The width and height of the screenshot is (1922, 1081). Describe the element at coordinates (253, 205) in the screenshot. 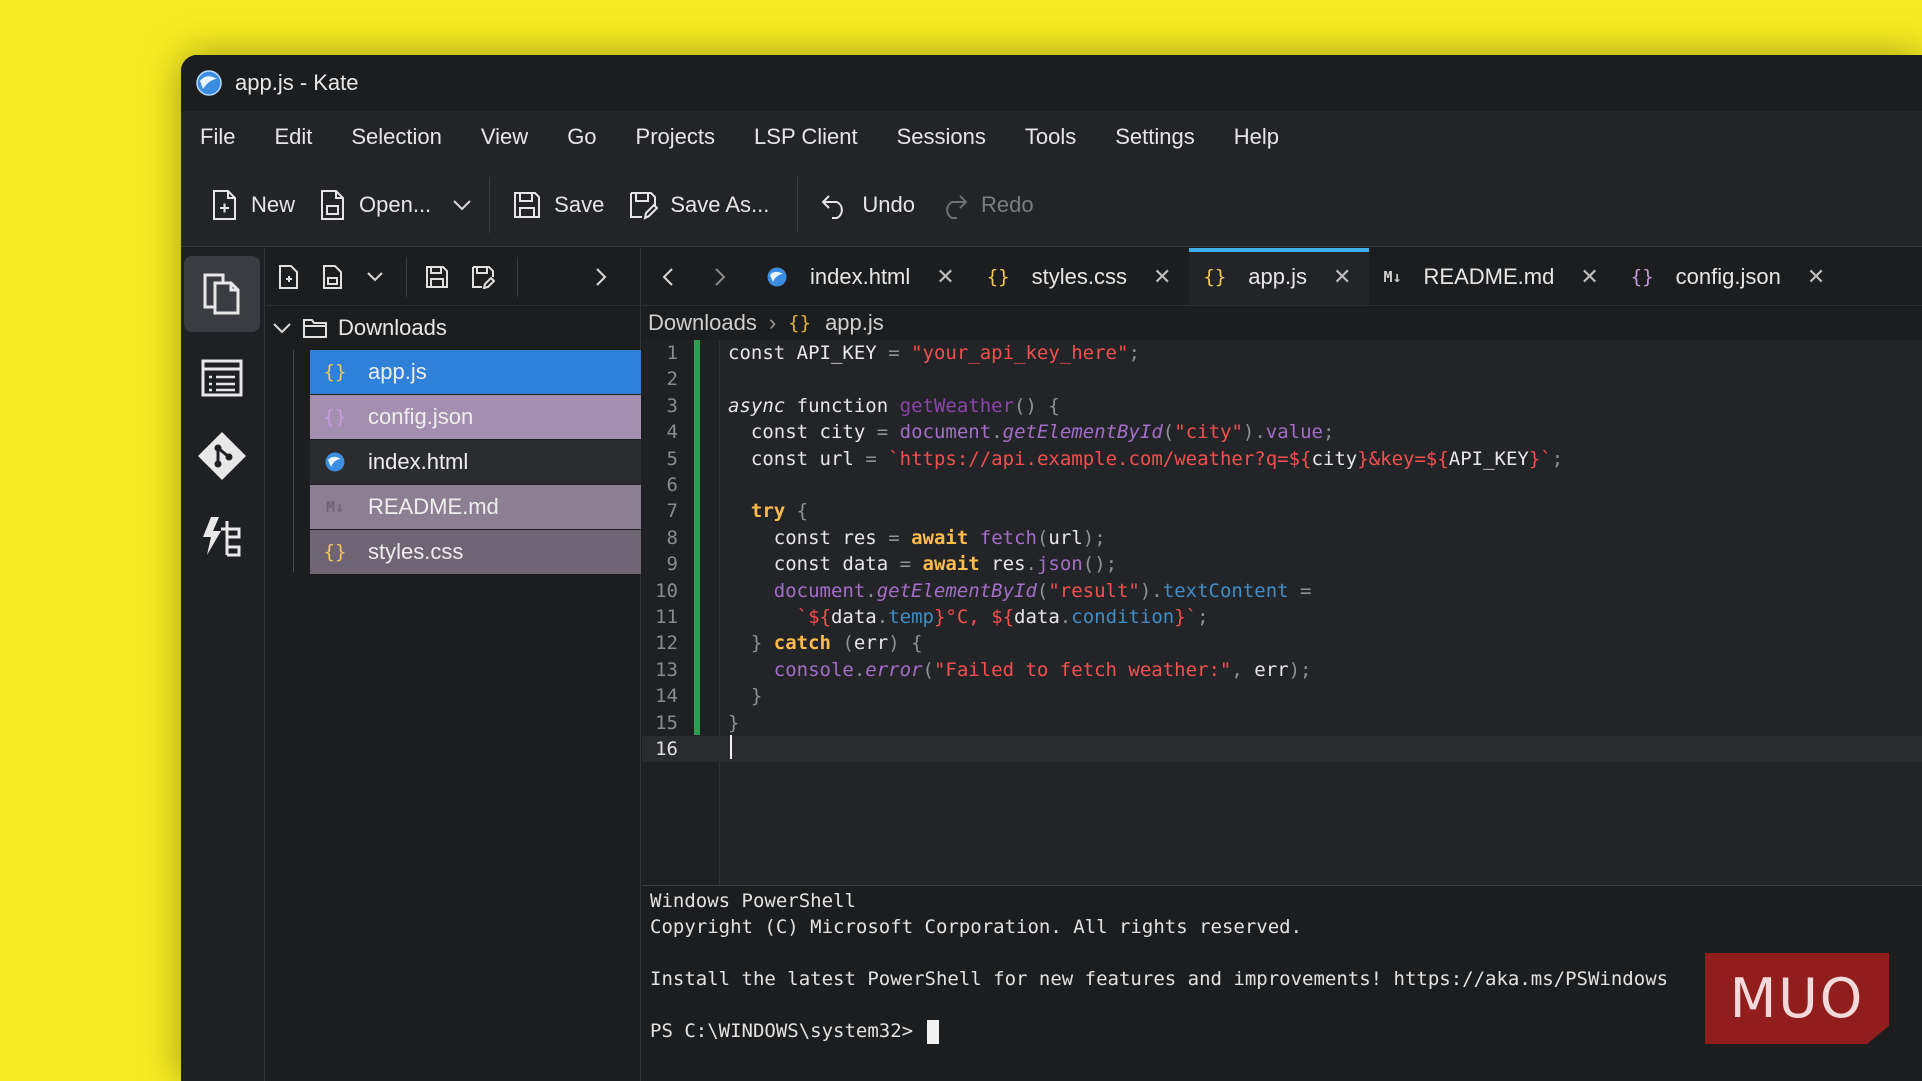

I see `new-button: New` at that location.